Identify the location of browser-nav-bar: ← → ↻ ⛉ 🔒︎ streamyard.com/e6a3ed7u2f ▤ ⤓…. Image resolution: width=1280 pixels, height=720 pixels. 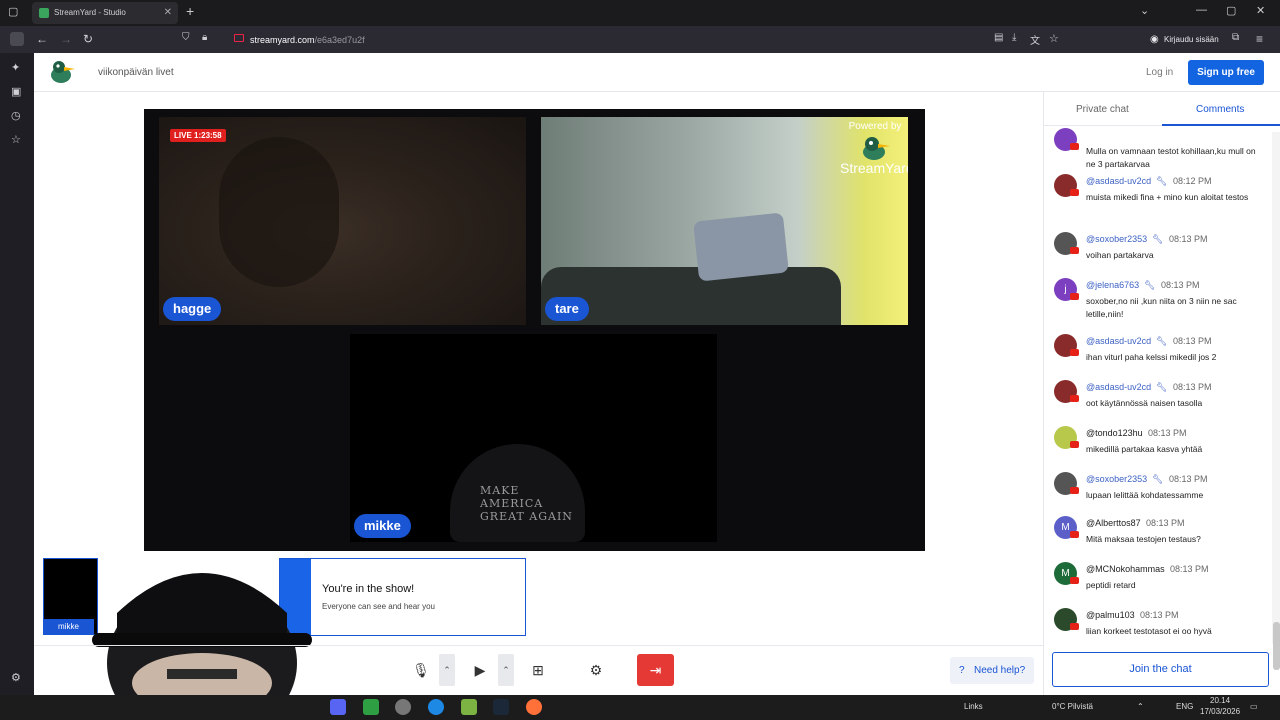
(640, 39).